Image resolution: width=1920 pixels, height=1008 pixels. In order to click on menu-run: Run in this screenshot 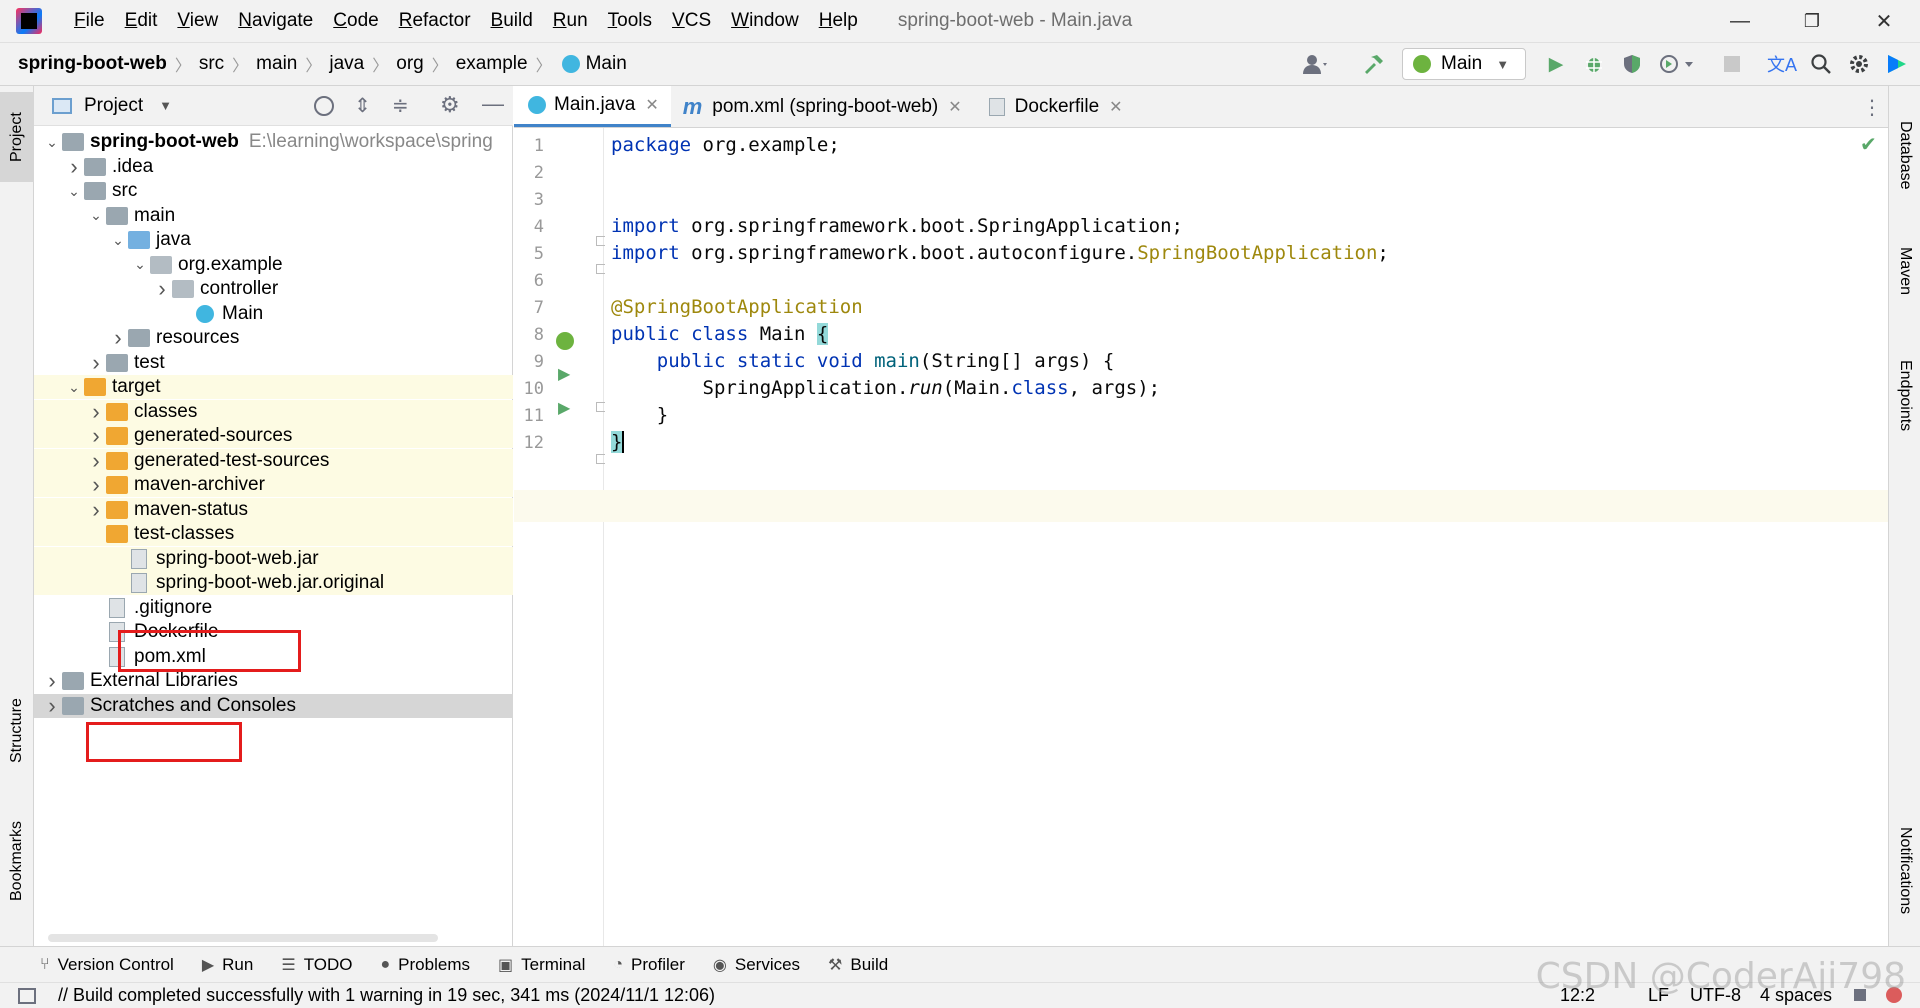, I will do `click(570, 21)`.